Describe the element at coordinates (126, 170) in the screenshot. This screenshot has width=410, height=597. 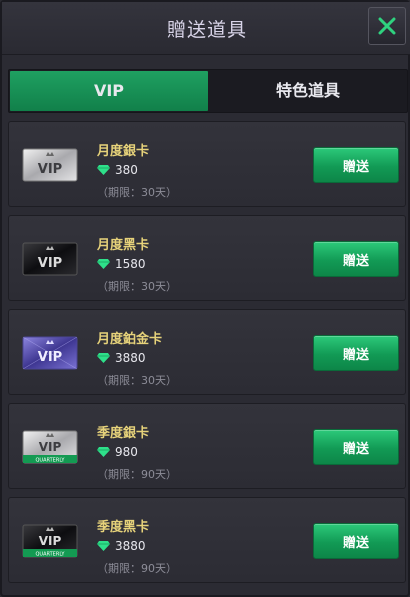
I see `price-value: 380` at that location.